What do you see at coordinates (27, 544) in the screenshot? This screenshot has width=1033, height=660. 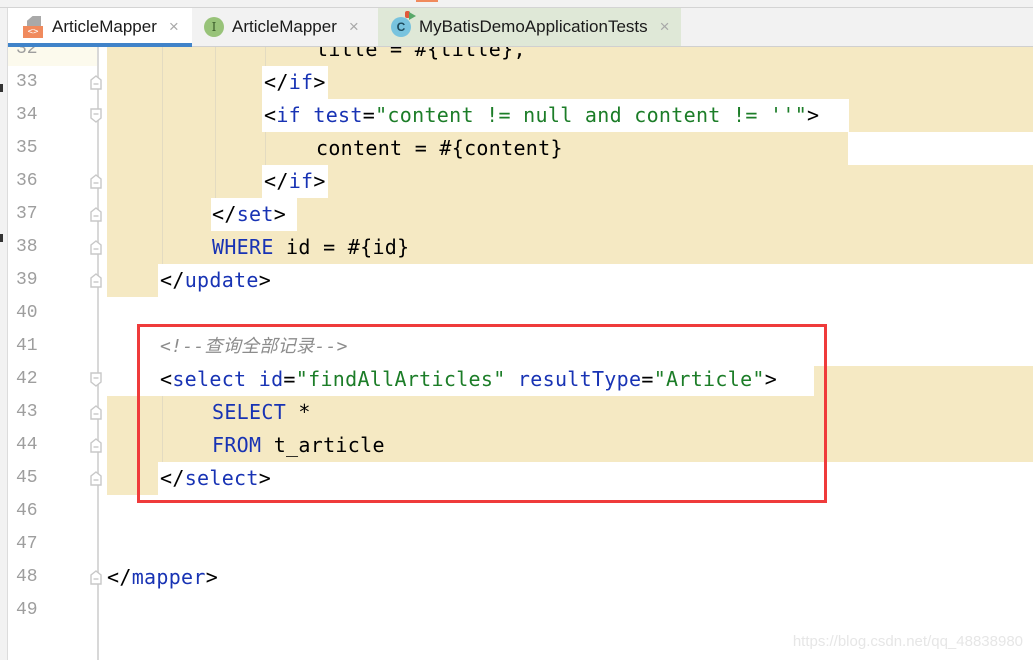 I see `line-number: 47` at bounding box center [27, 544].